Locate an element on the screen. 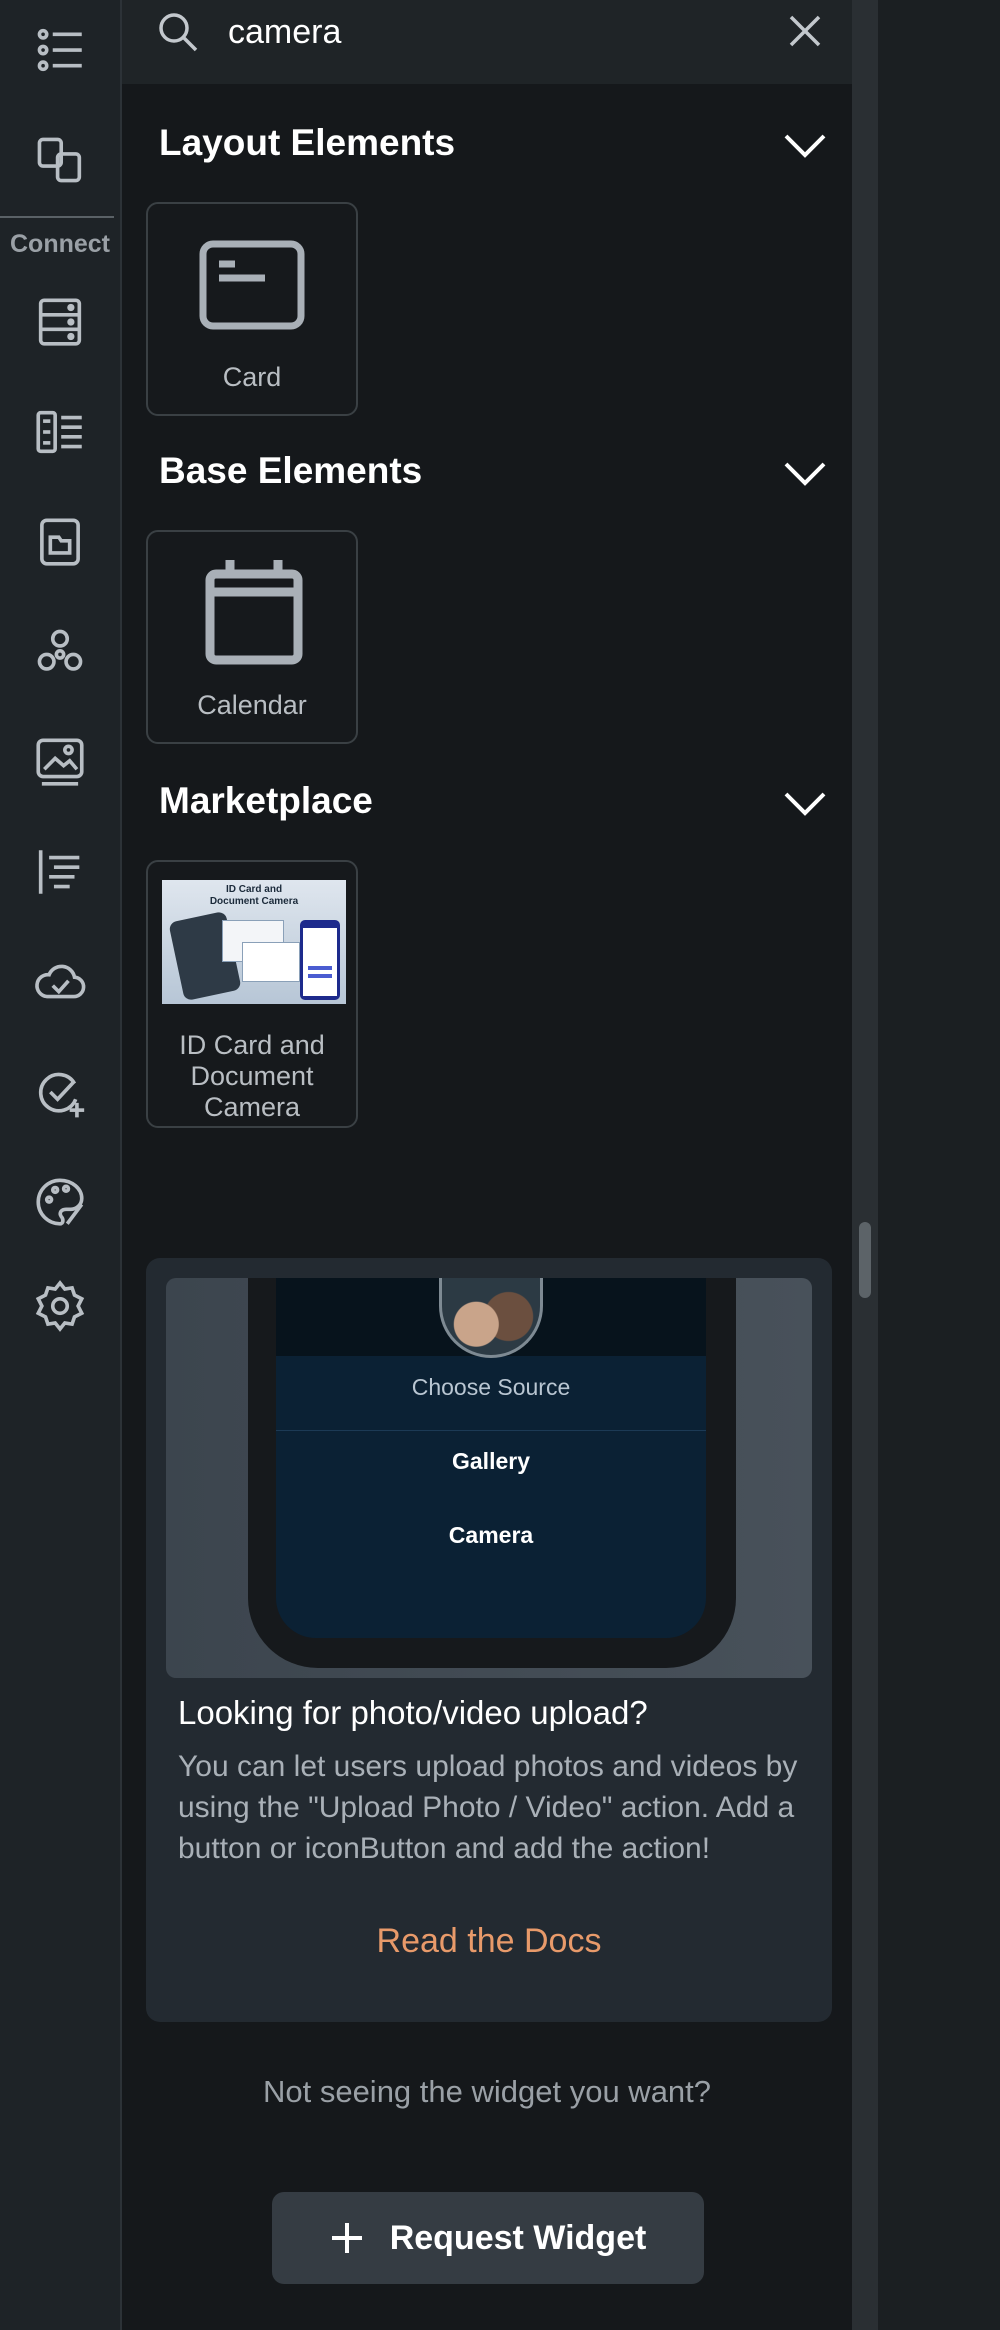 The height and width of the screenshot is (2330, 1000). widget-tile-card: Card is located at coordinates (252, 309).